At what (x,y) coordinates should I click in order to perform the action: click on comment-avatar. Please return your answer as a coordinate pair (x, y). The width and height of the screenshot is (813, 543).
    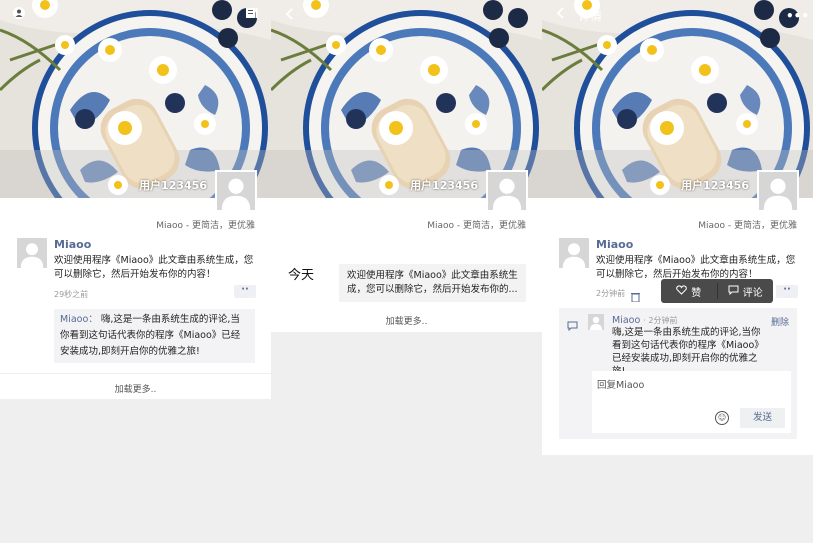
    Looking at the image, I should click on (596, 322).